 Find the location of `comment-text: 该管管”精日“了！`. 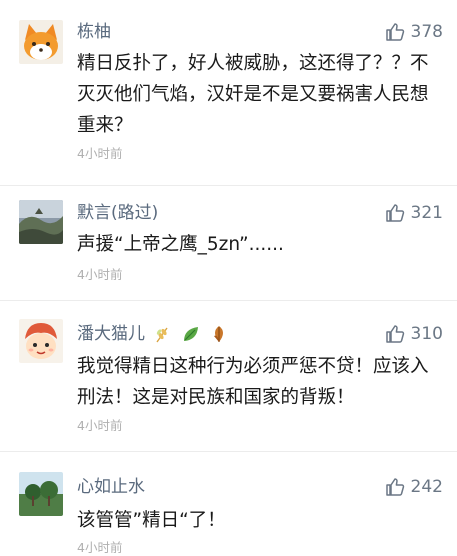

comment-text: 该管管”精日“了！ is located at coordinates (151, 520).